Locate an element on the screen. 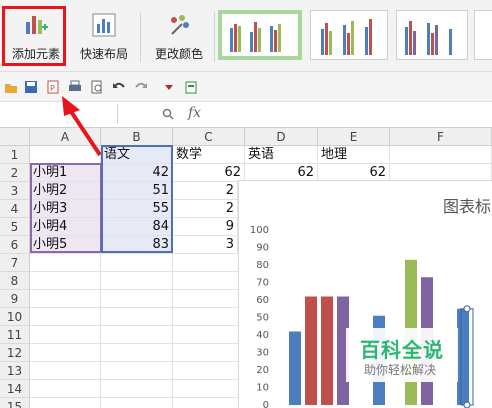  watermark: 百科全说 助你轻松解决 is located at coordinates (402, 355).